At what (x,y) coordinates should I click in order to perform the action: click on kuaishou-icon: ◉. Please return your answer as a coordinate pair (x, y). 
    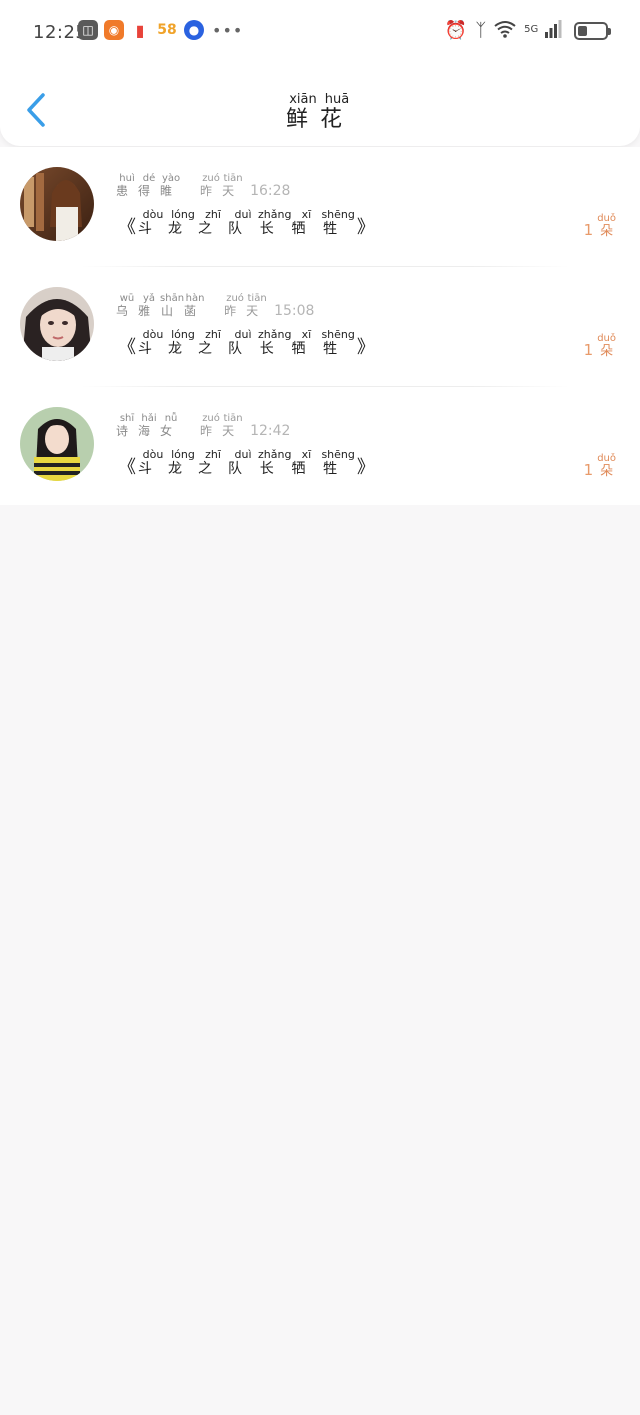
    Looking at the image, I should click on (114, 30).